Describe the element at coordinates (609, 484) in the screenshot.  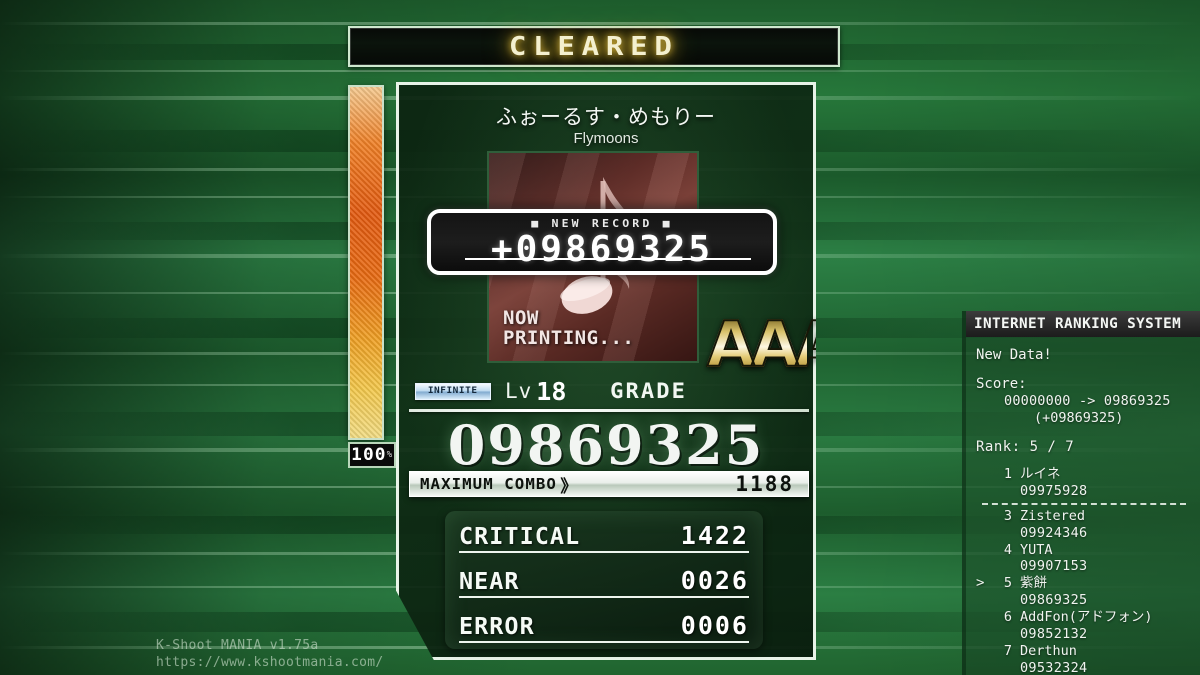
I see `max-combo-bar: MAXIMUM COMBO 》 1188` at that location.